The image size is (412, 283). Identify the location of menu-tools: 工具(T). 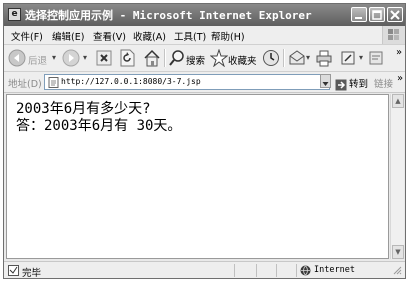
(190, 36).